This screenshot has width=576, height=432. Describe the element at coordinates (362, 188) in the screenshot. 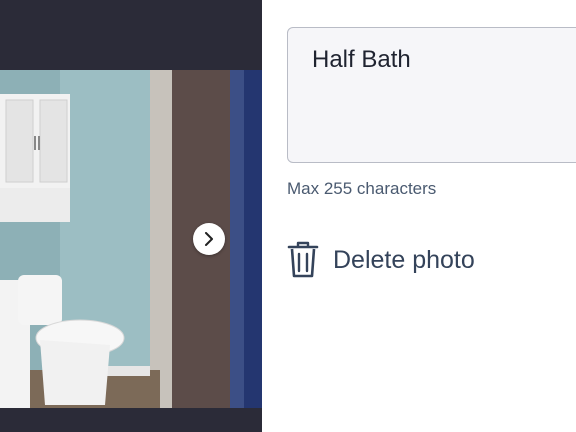

I see `caption-helper-text: Max 255 characters` at that location.